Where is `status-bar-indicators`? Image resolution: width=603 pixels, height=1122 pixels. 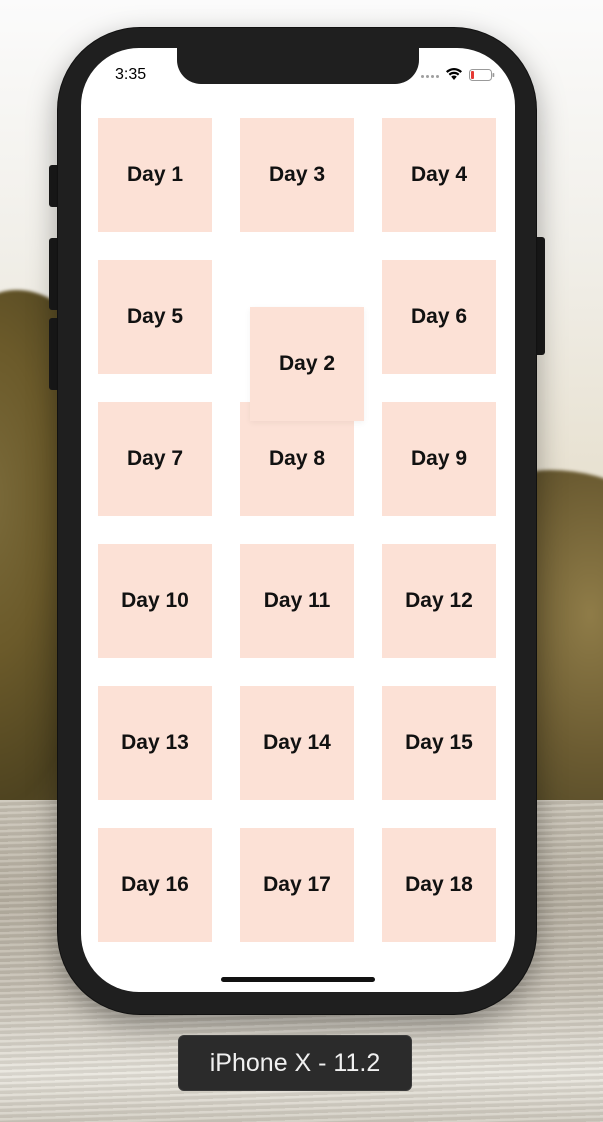
status-bar-indicators is located at coordinates (459, 75).